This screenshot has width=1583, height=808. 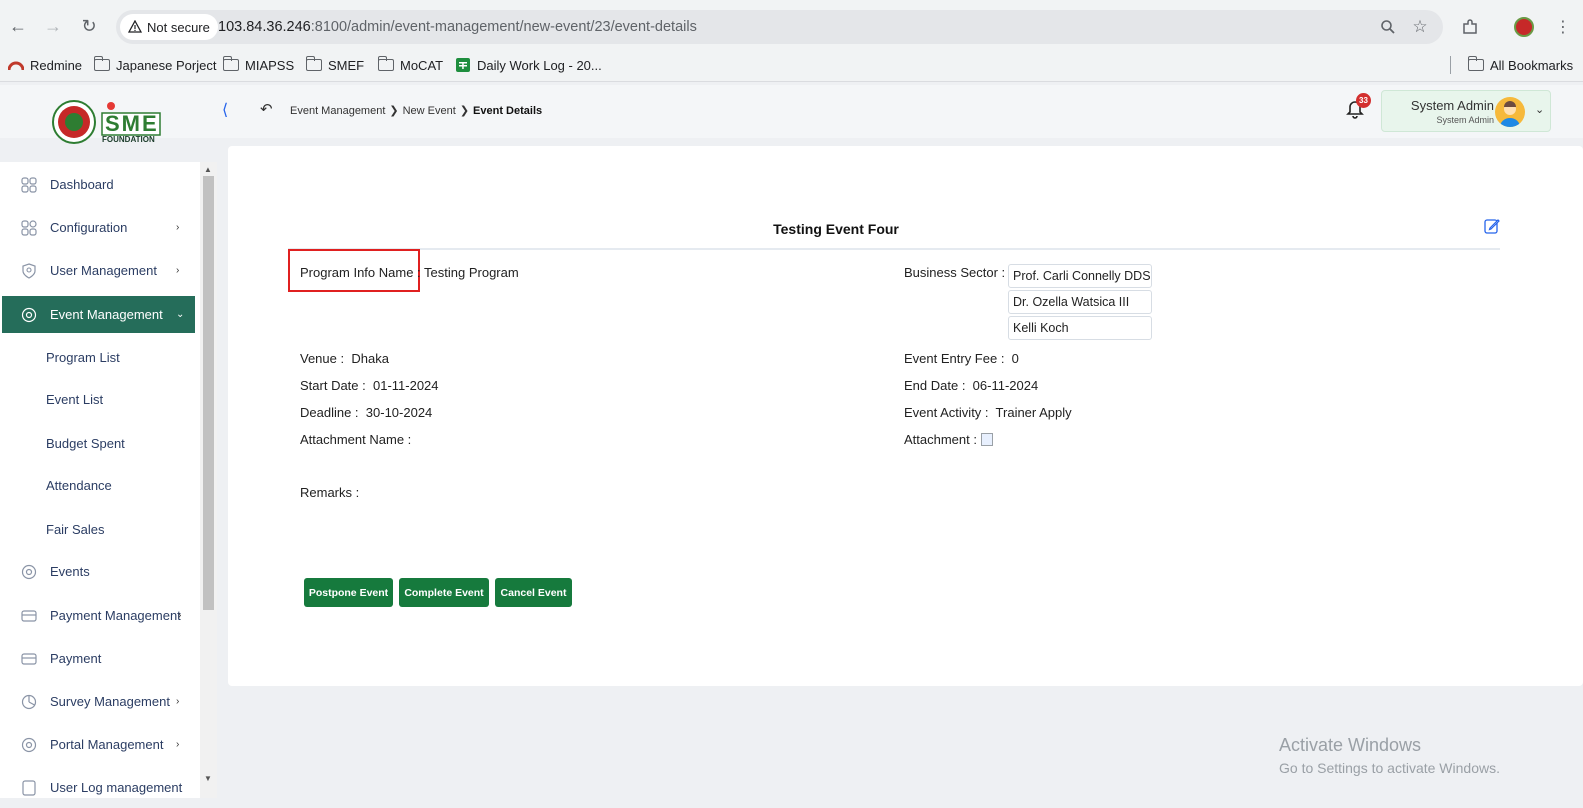 What do you see at coordinates (178, 27) in the screenshot?
I see `security-label: Not secure` at bounding box center [178, 27].